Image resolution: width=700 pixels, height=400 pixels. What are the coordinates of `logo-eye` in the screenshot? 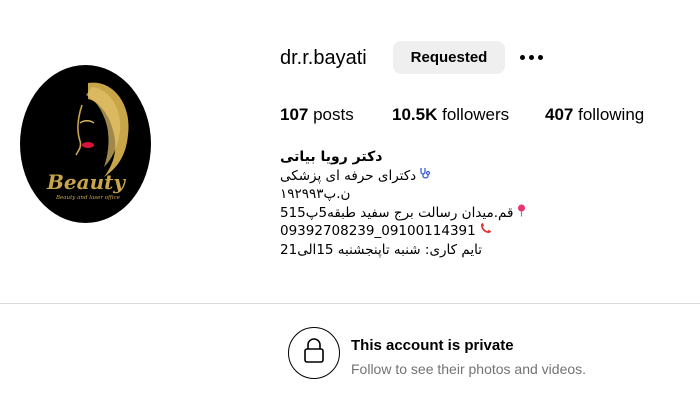 It's located at (87, 122).